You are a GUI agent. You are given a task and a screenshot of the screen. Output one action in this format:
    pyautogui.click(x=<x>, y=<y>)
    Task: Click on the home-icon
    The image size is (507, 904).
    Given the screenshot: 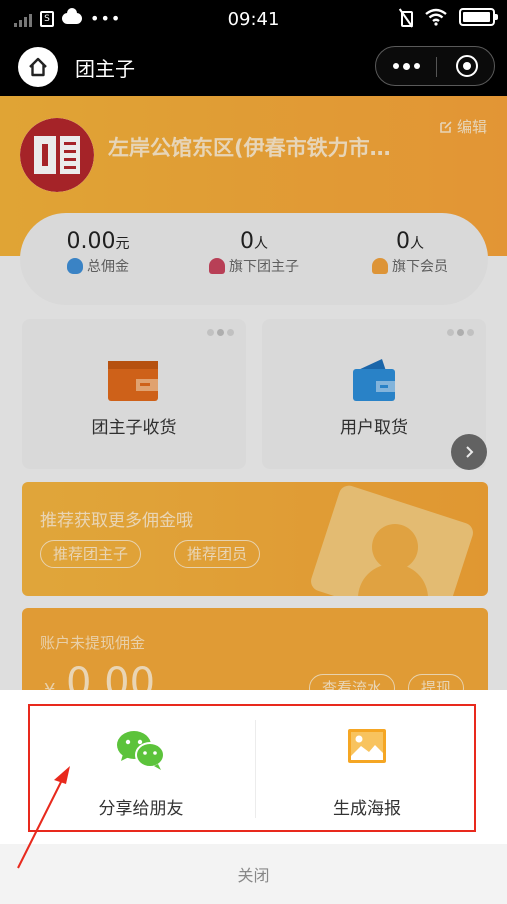 What is the action you would take?
    pyautogui.click(x=38, y=67)
    